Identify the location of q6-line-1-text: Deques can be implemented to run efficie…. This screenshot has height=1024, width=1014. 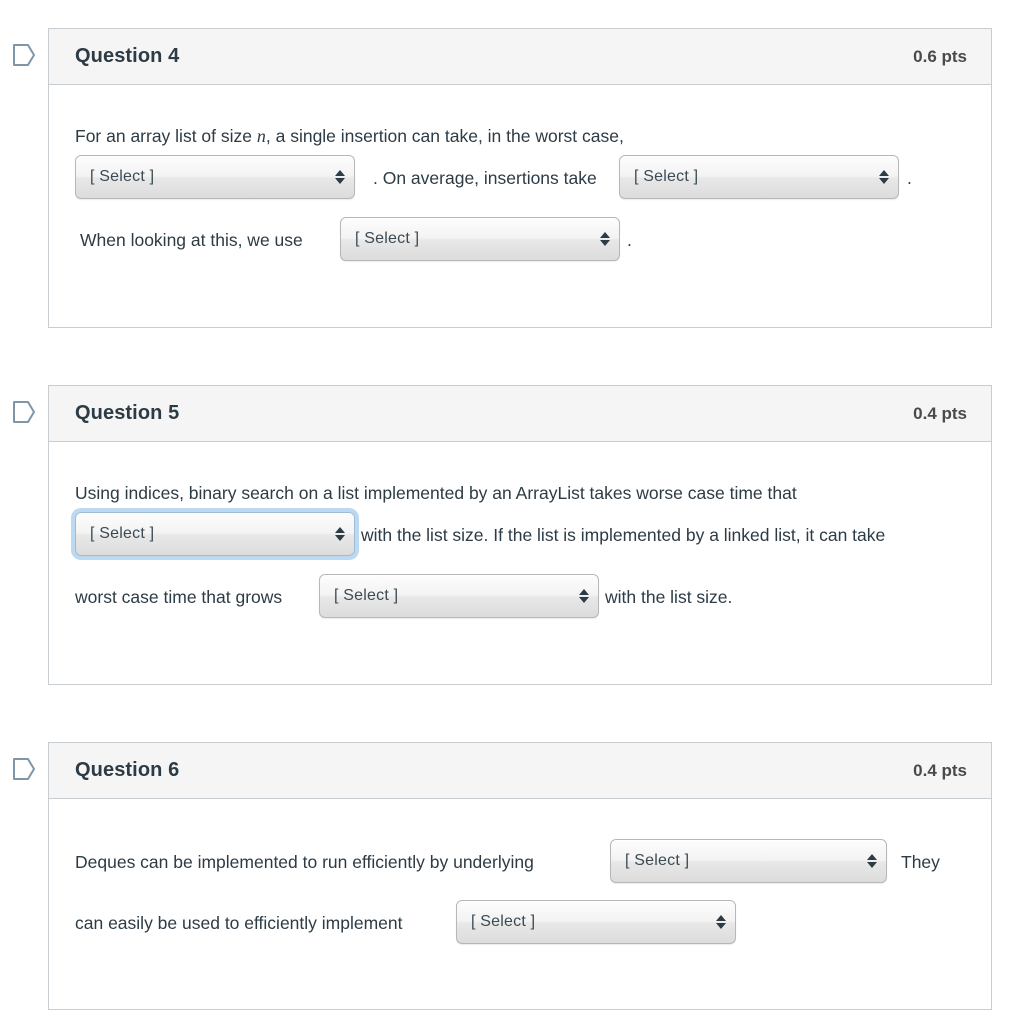
(304, 862).